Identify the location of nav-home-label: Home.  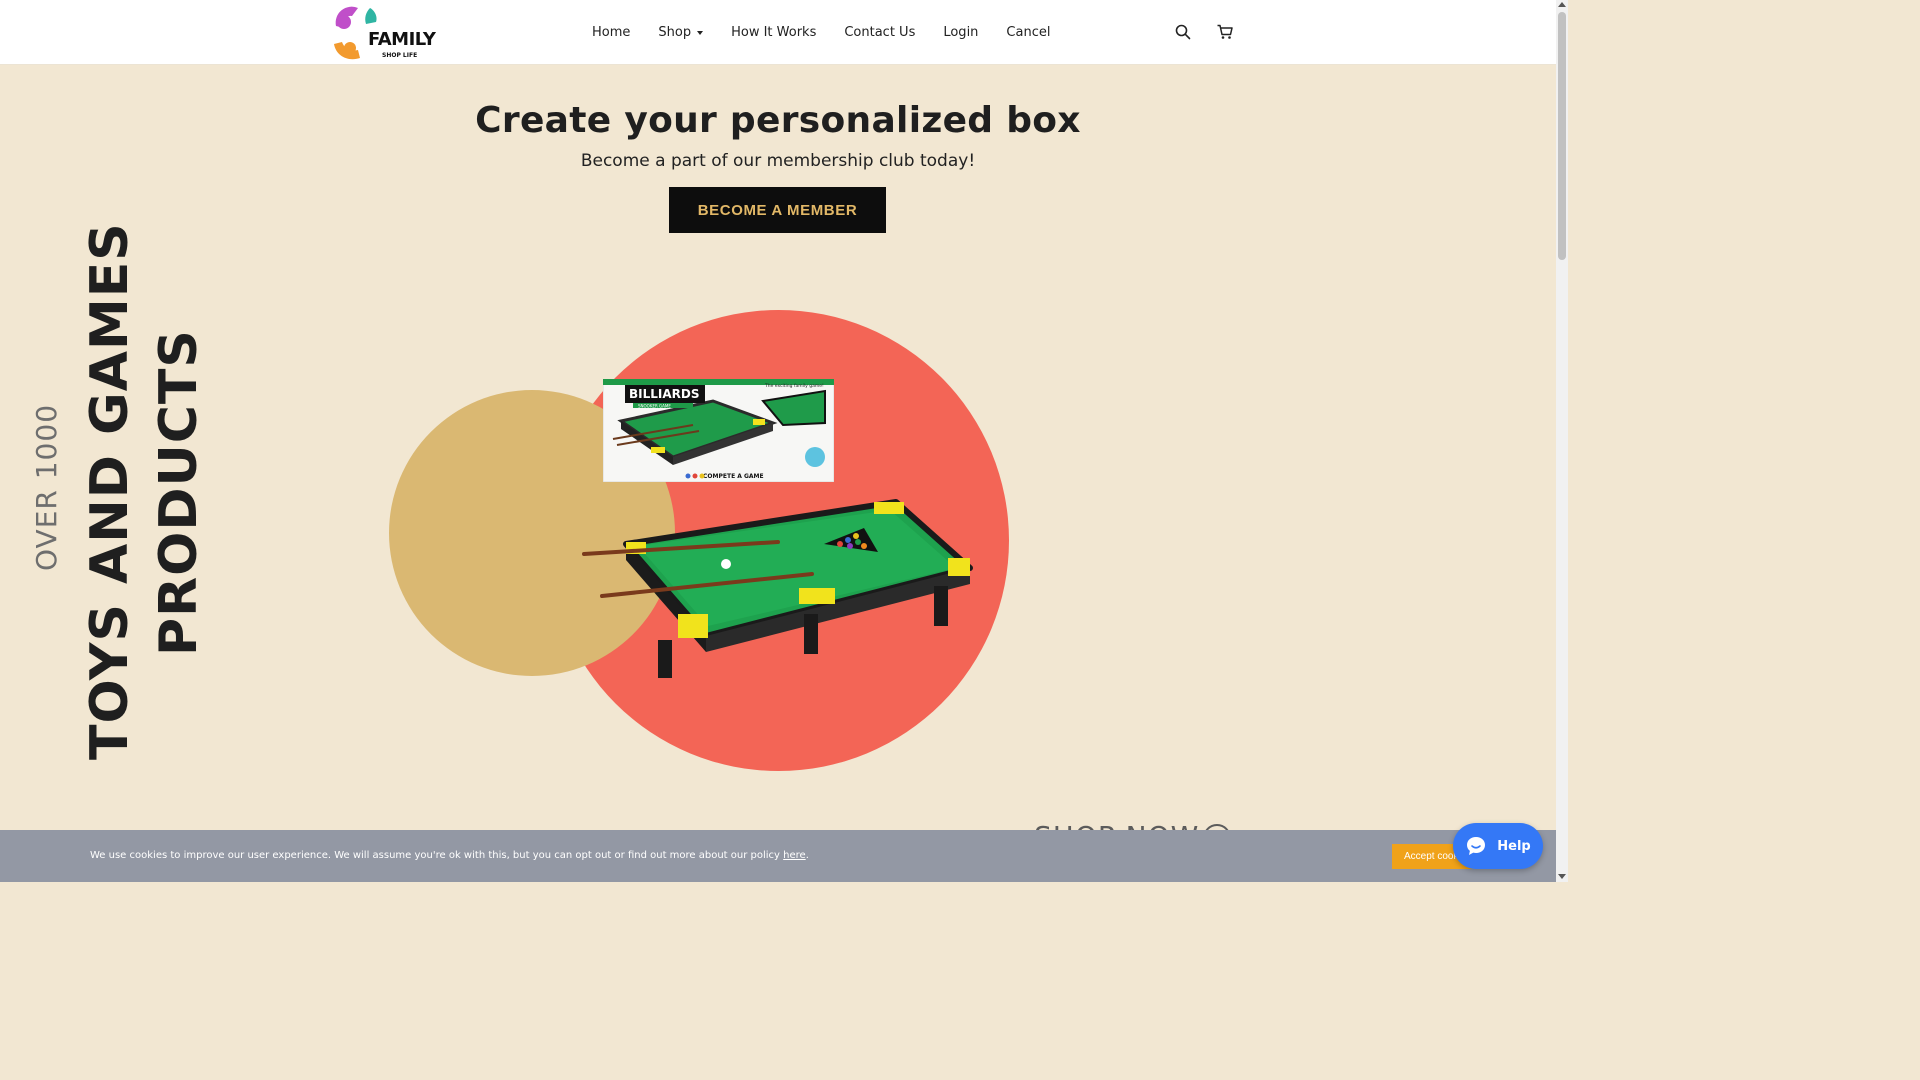
(611, 32).